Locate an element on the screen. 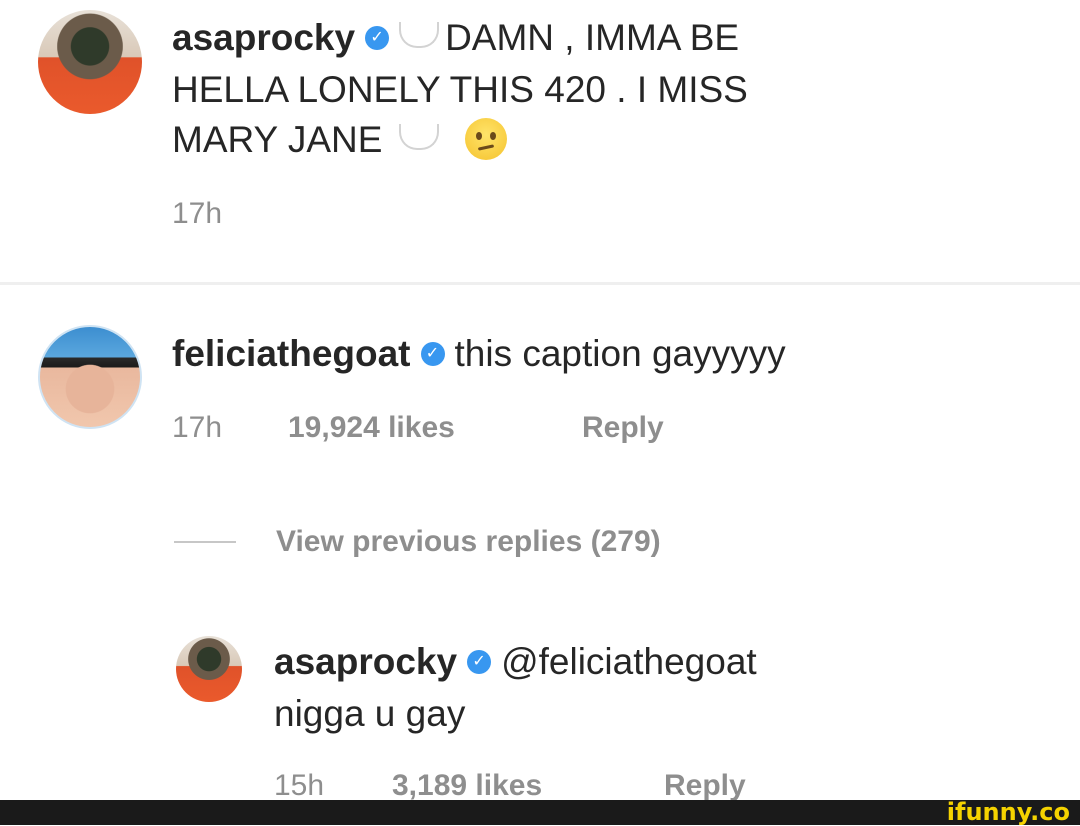 The image size is (1080, 826). caption-line-1: asaprocky ✓ DAMN , IMMA BE is located at coordinates (455, 38).